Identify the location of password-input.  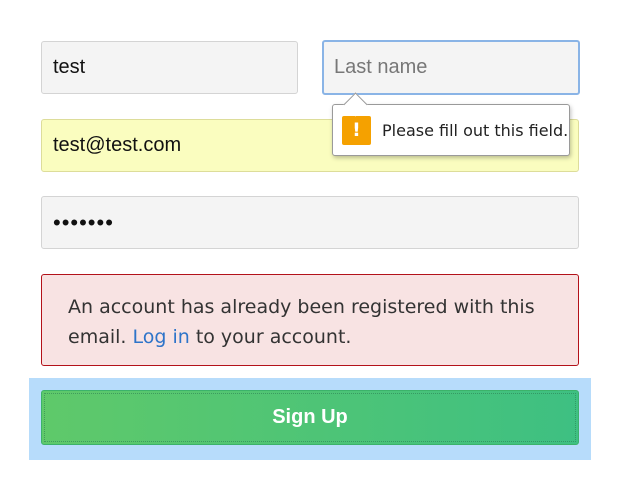
(310, 222).